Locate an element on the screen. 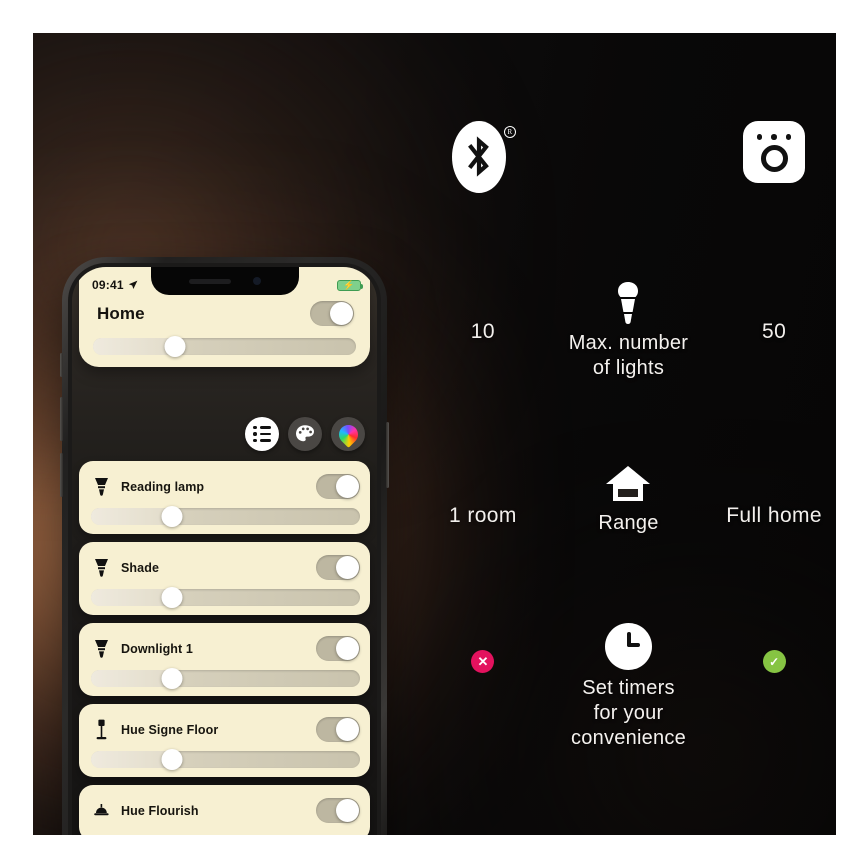  home-master-toggle is located at coordinates (332, 313).